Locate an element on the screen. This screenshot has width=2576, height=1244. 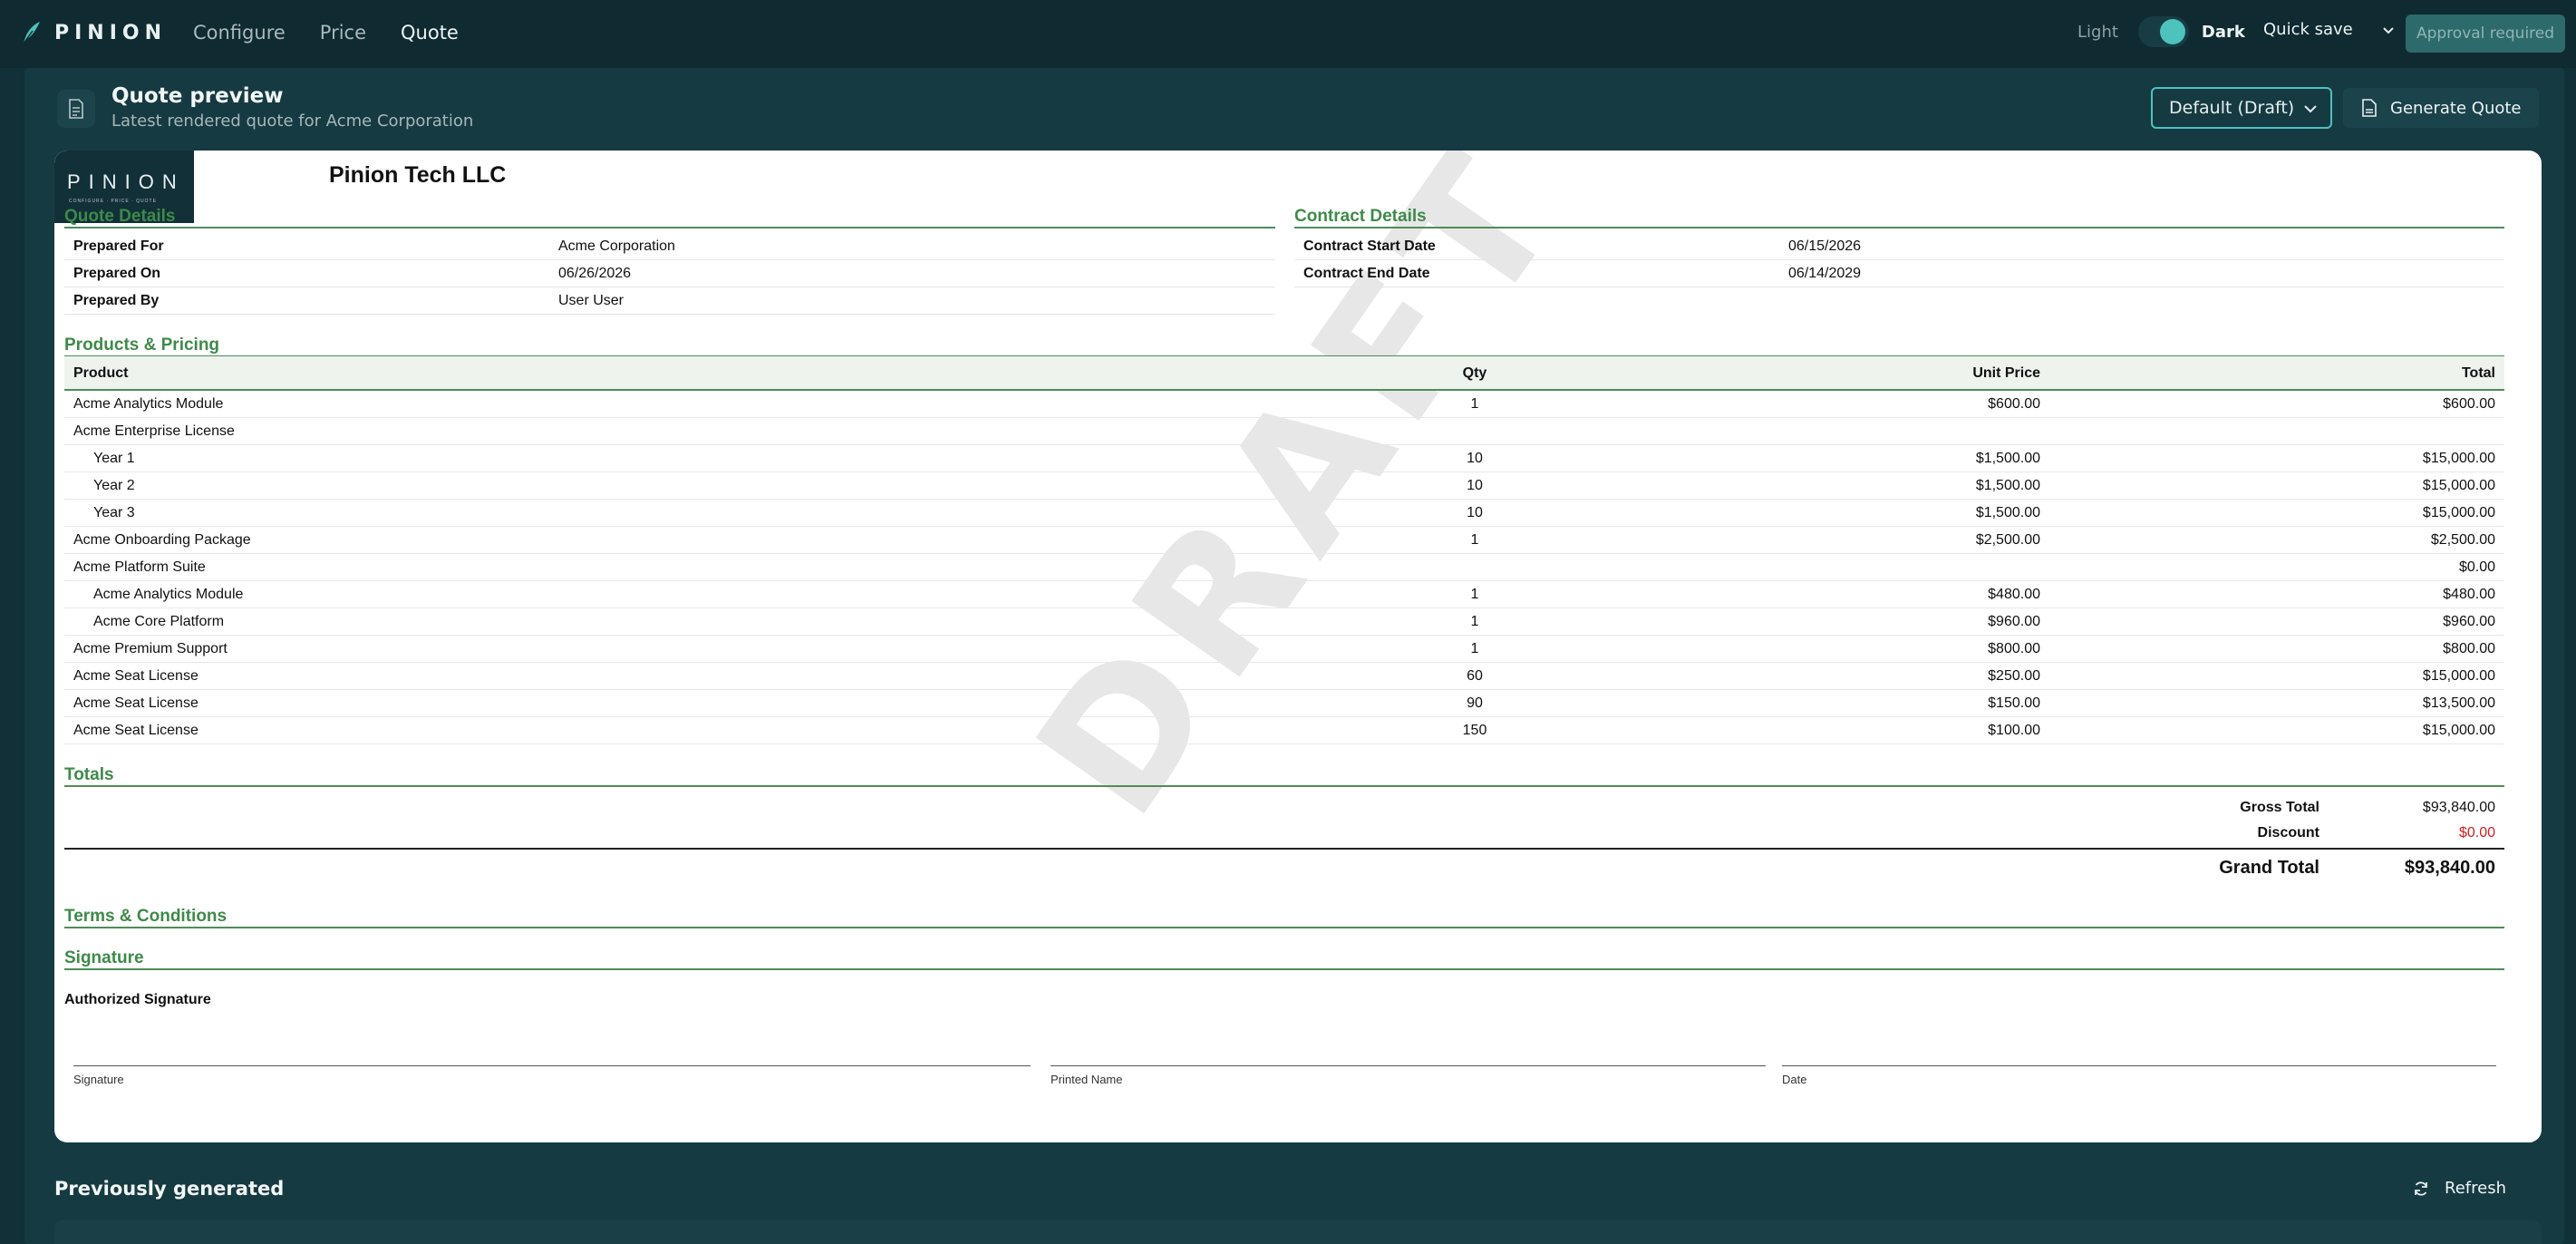
table-row: Acme Seat License 60 $250.00 $15,000.00 is located at coordinates (1284, 676).